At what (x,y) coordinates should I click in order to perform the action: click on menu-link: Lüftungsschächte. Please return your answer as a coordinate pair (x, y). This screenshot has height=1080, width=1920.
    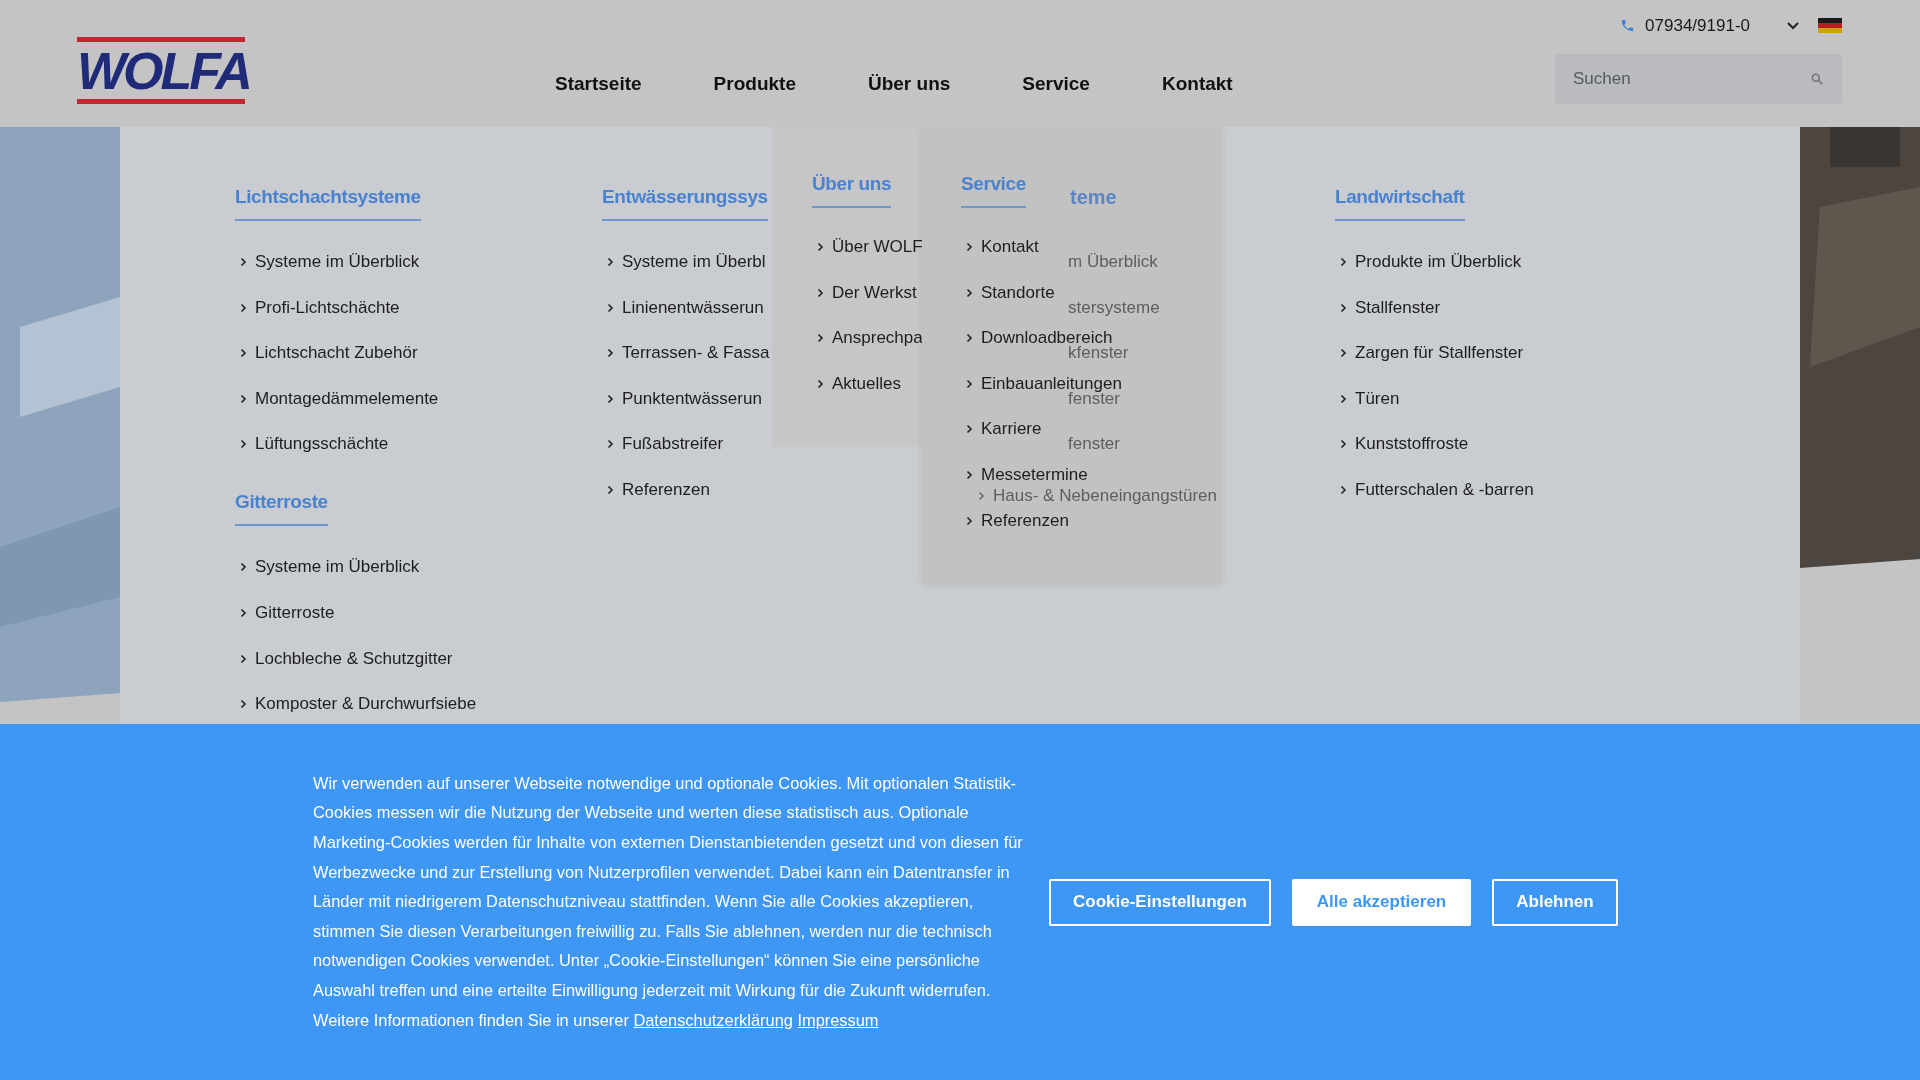
    Looking at the image, I should click on (322, 444).